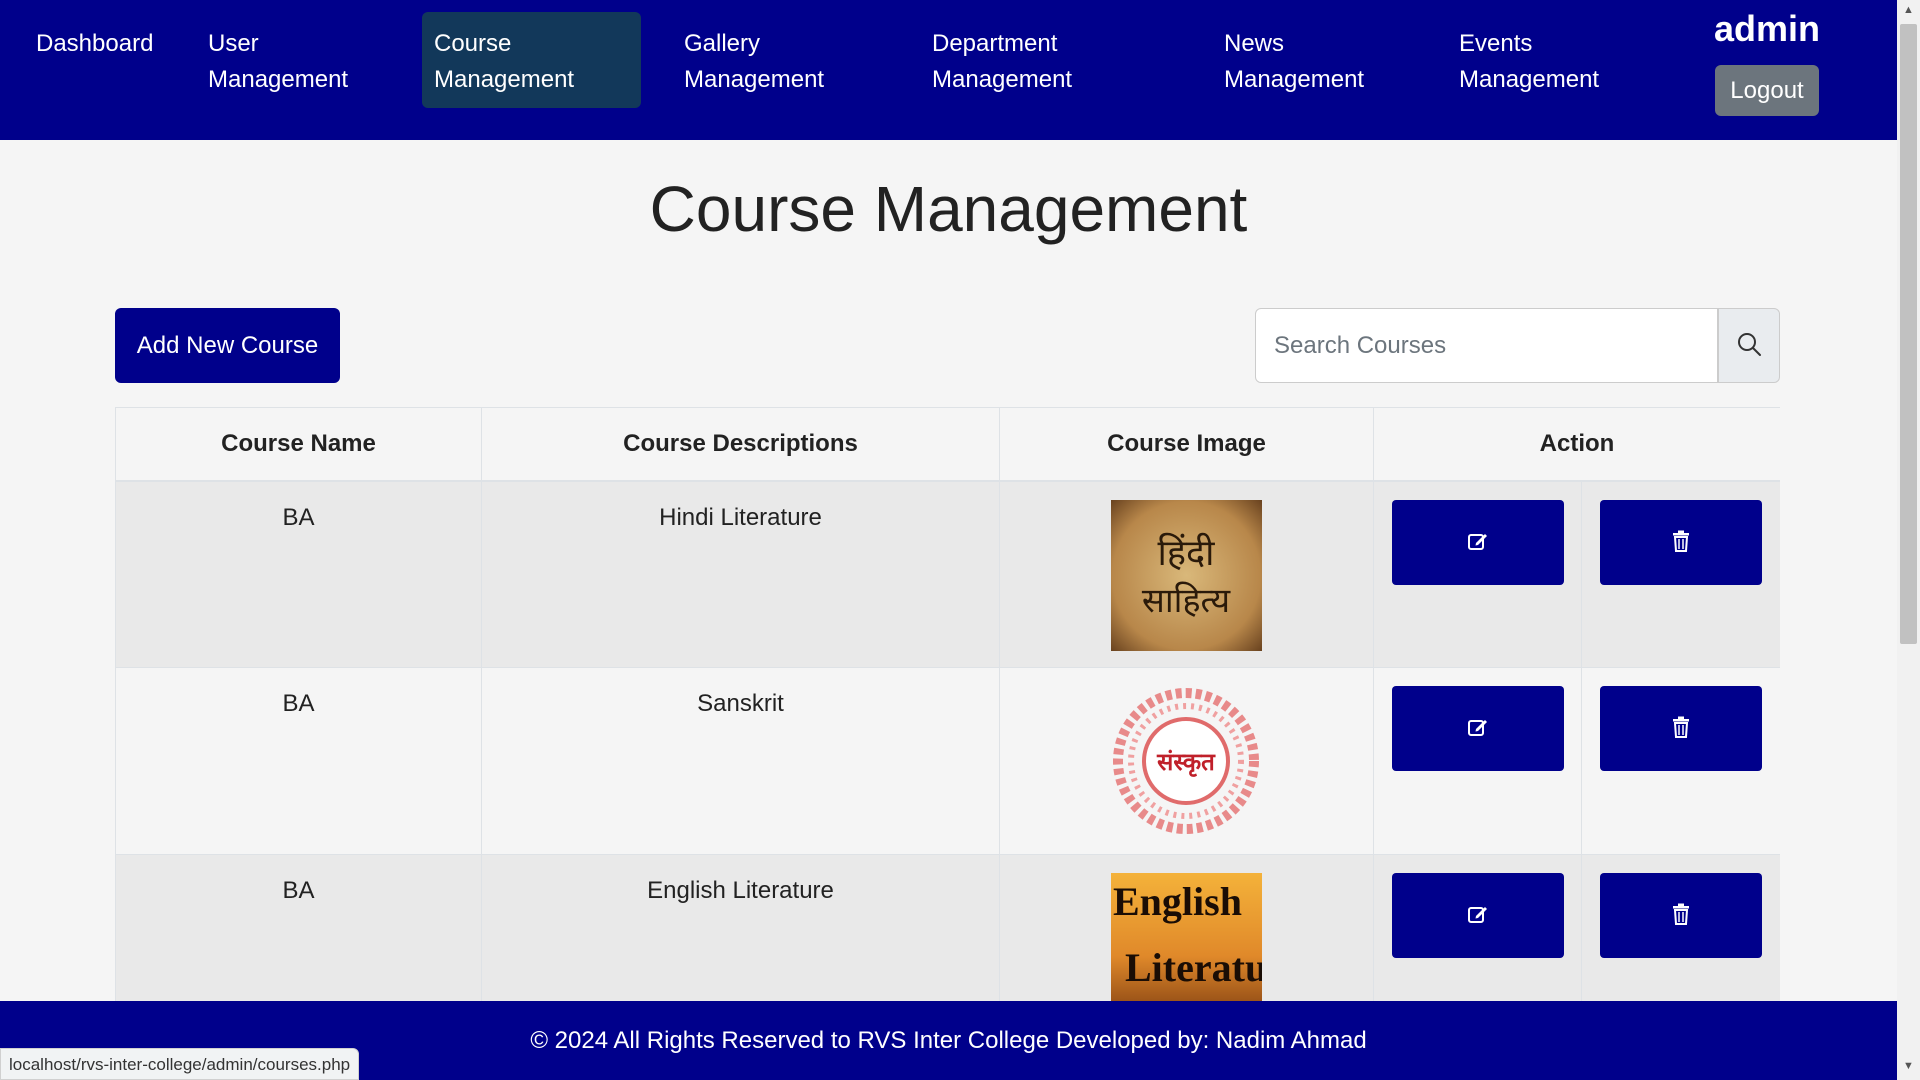 The width and height of the screenshot is (1920, 1080). Describe the element at coordinates (94, 60) in the screenshot. I see `nav-dashboard: Dashboard` at that location.